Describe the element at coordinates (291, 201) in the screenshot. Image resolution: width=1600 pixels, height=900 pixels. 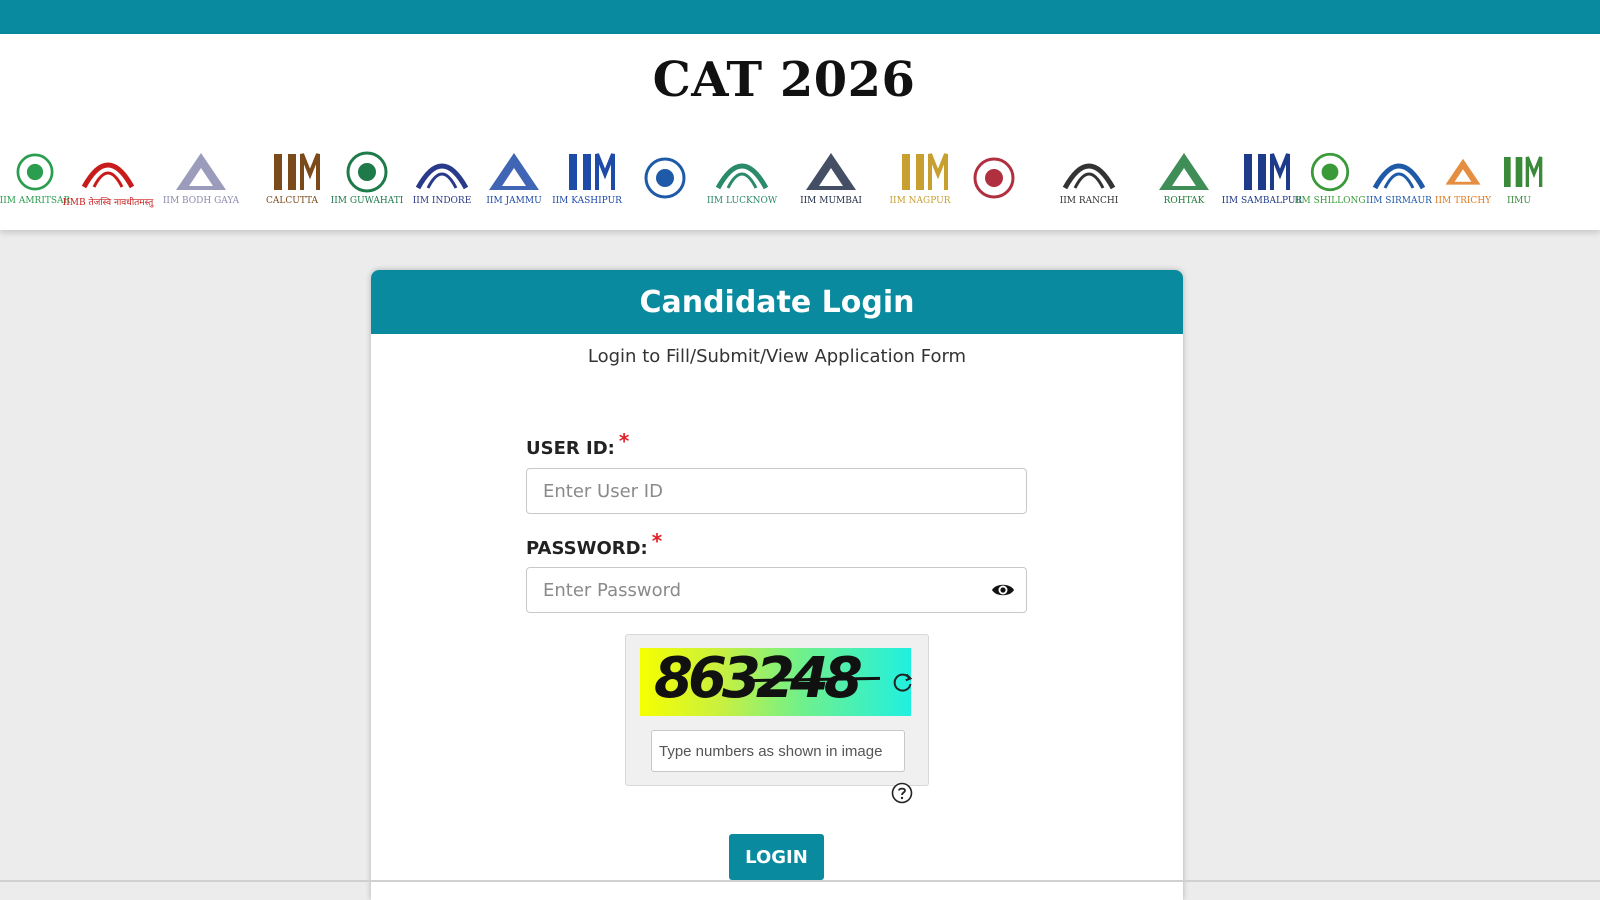
I see `logo-caption: CALCUTTA` at that location.